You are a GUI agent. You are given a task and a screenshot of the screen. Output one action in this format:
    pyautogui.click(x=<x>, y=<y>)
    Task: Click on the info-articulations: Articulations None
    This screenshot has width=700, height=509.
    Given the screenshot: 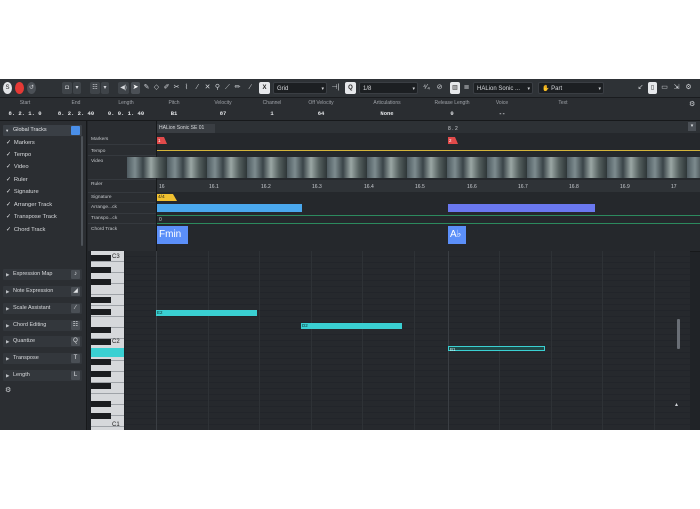 What is the action you would take?
    pyautogui.click(x=387, y=108)
    